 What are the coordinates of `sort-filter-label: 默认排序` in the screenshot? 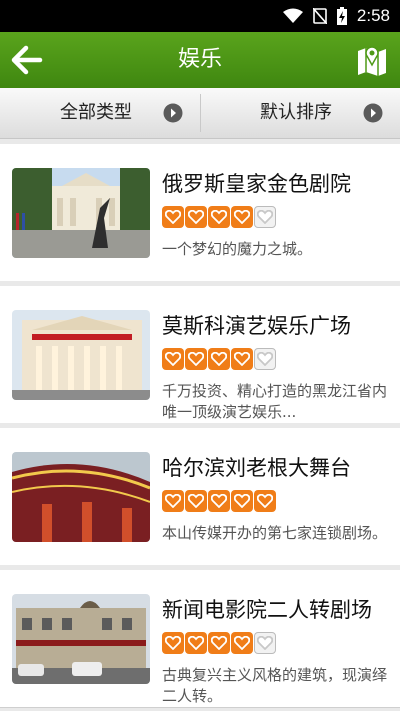 It's located at (296, 112).